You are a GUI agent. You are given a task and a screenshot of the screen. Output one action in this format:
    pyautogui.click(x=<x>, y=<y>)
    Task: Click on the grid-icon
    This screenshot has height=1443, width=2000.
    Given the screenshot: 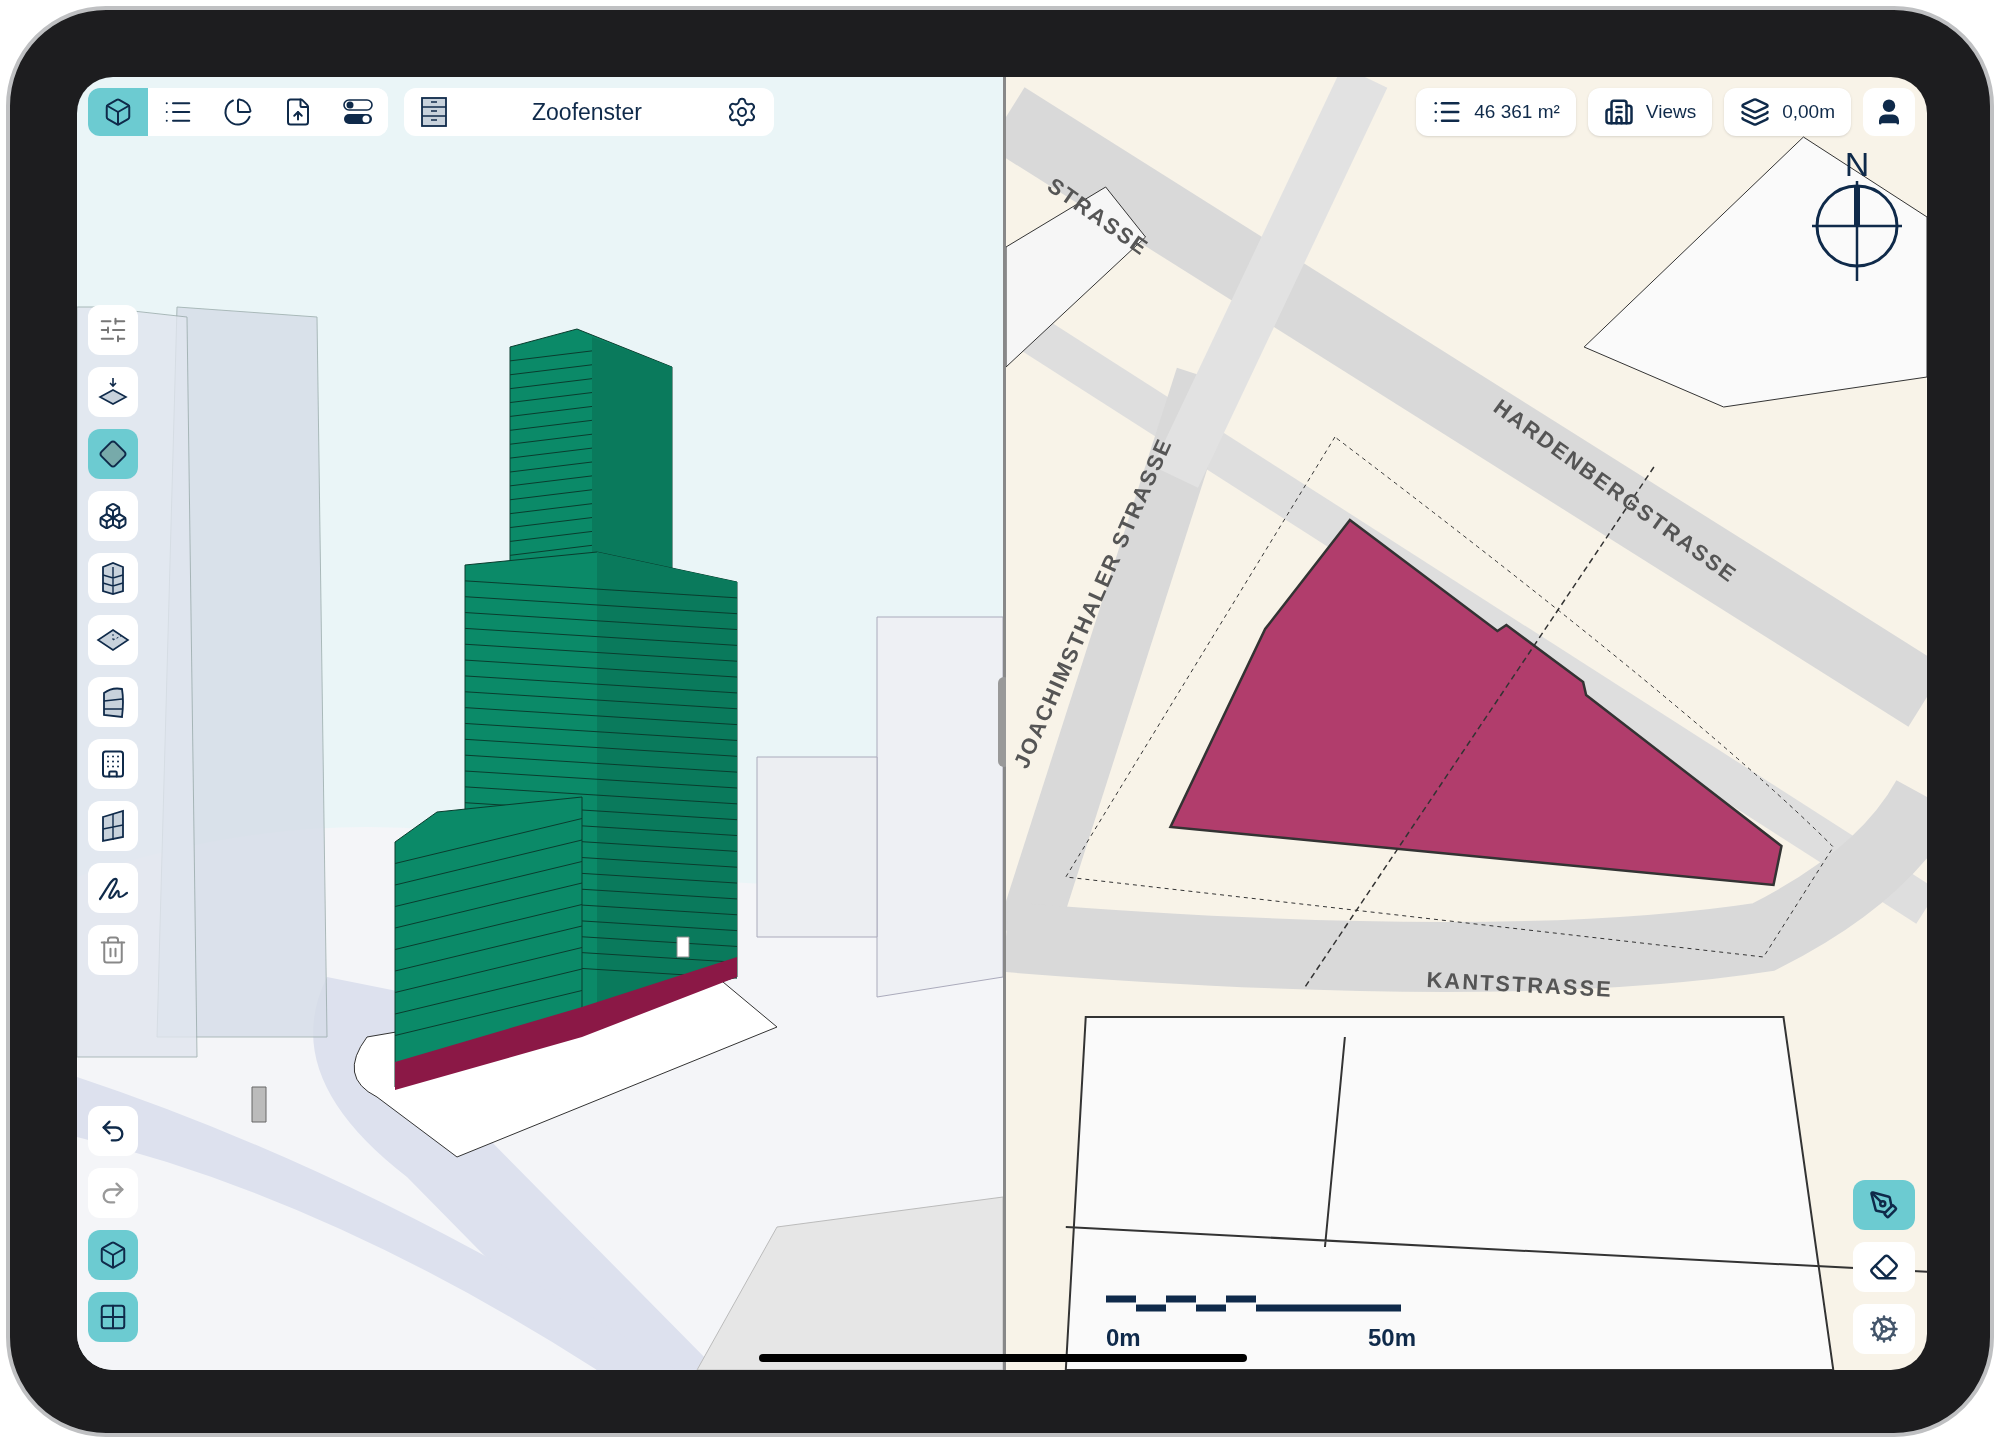 What is the action you would take?
    pyautogui.click(x=113, y=1317)
    